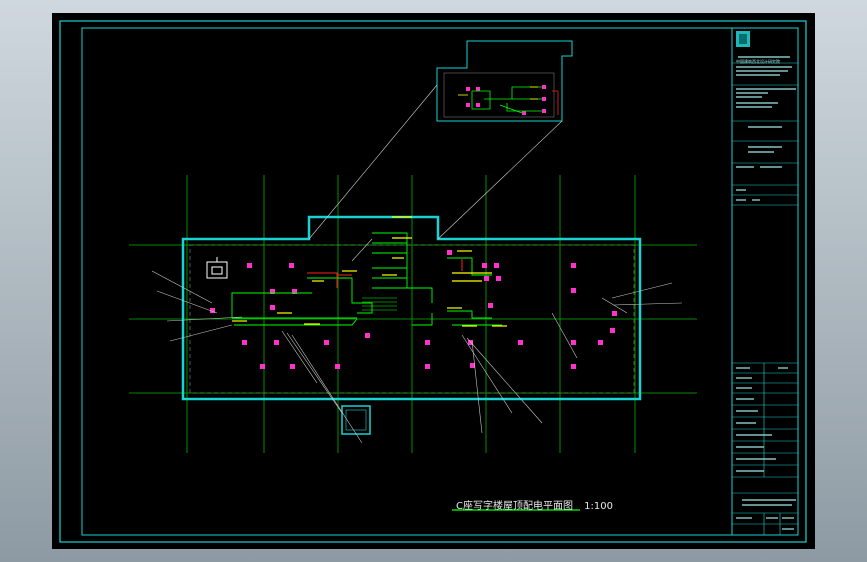 The width and height of the screenshot is (867, 562). I want to click on drawing-caption: C座写字楼屋顶配电平面图 1:100, so click(534, 504).